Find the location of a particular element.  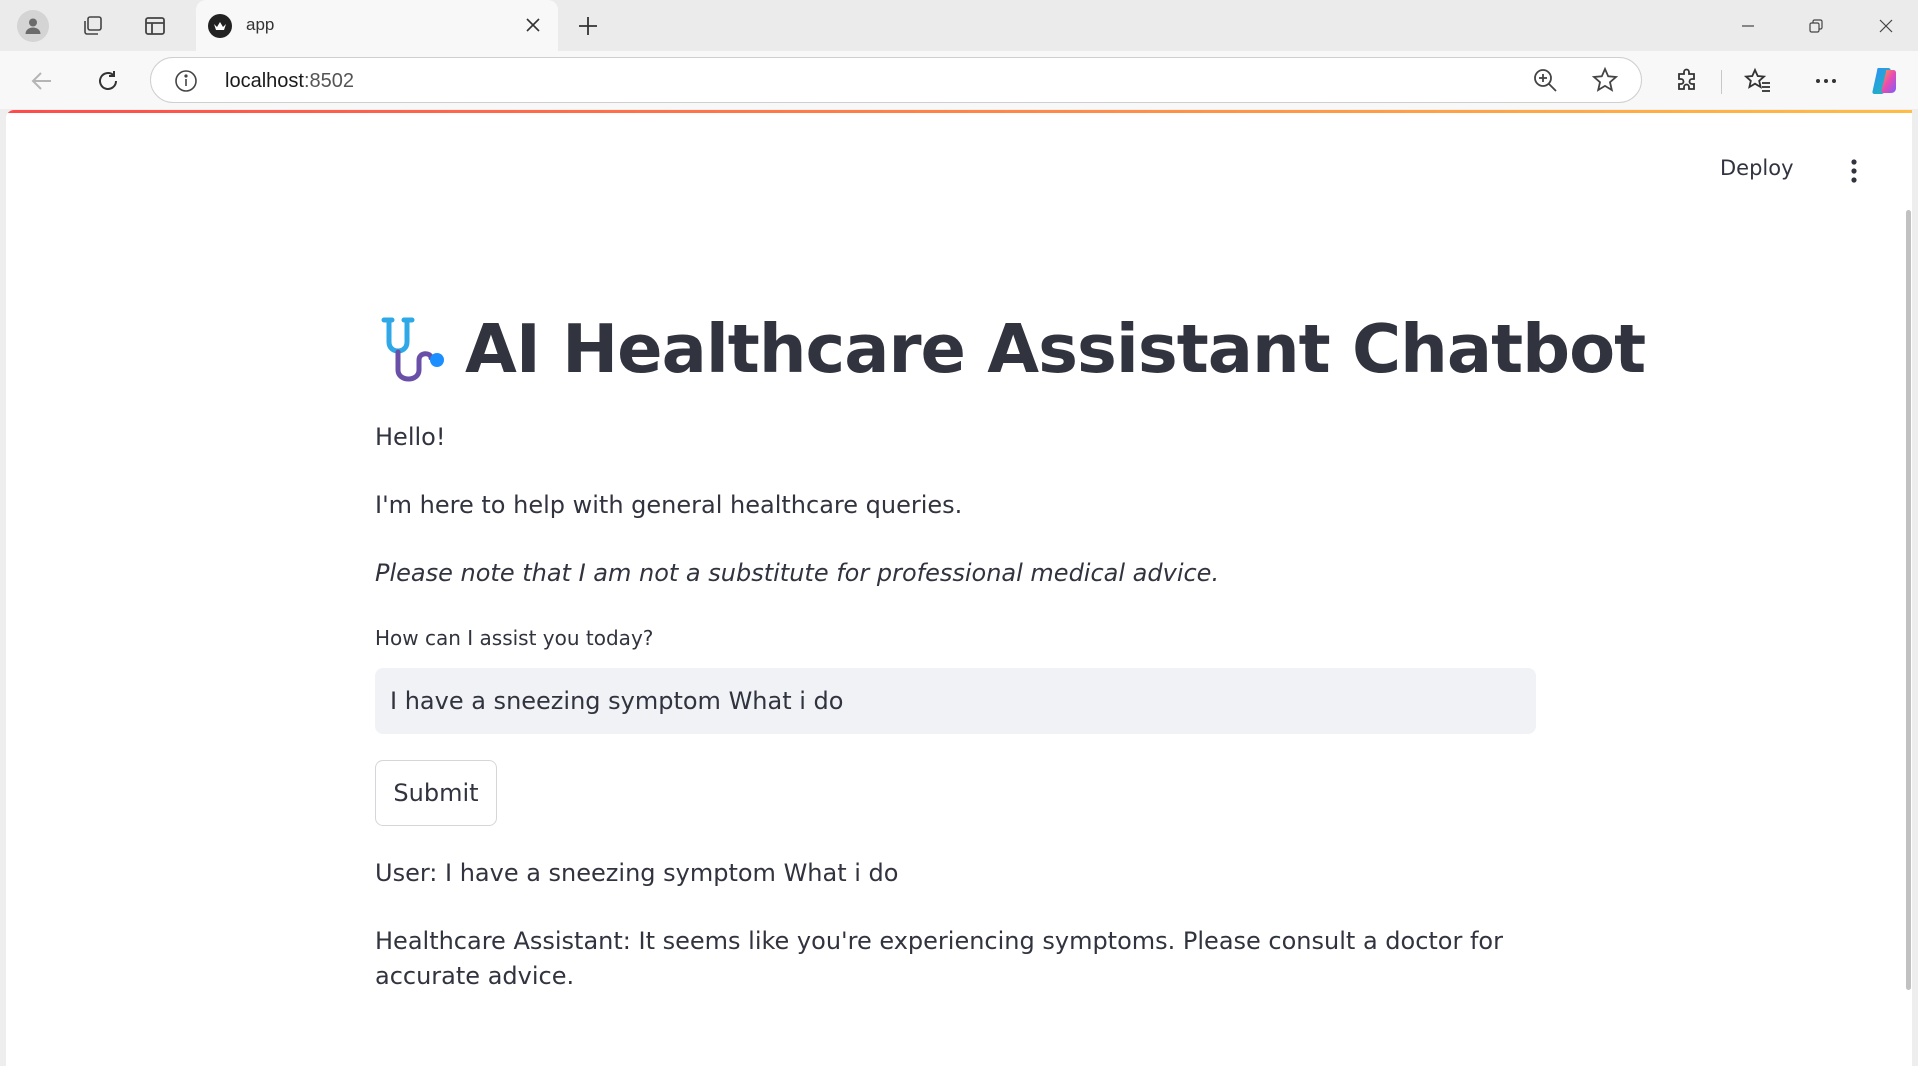

browser-toolbar: localhost:8502 is located at coordinates (959, 80).